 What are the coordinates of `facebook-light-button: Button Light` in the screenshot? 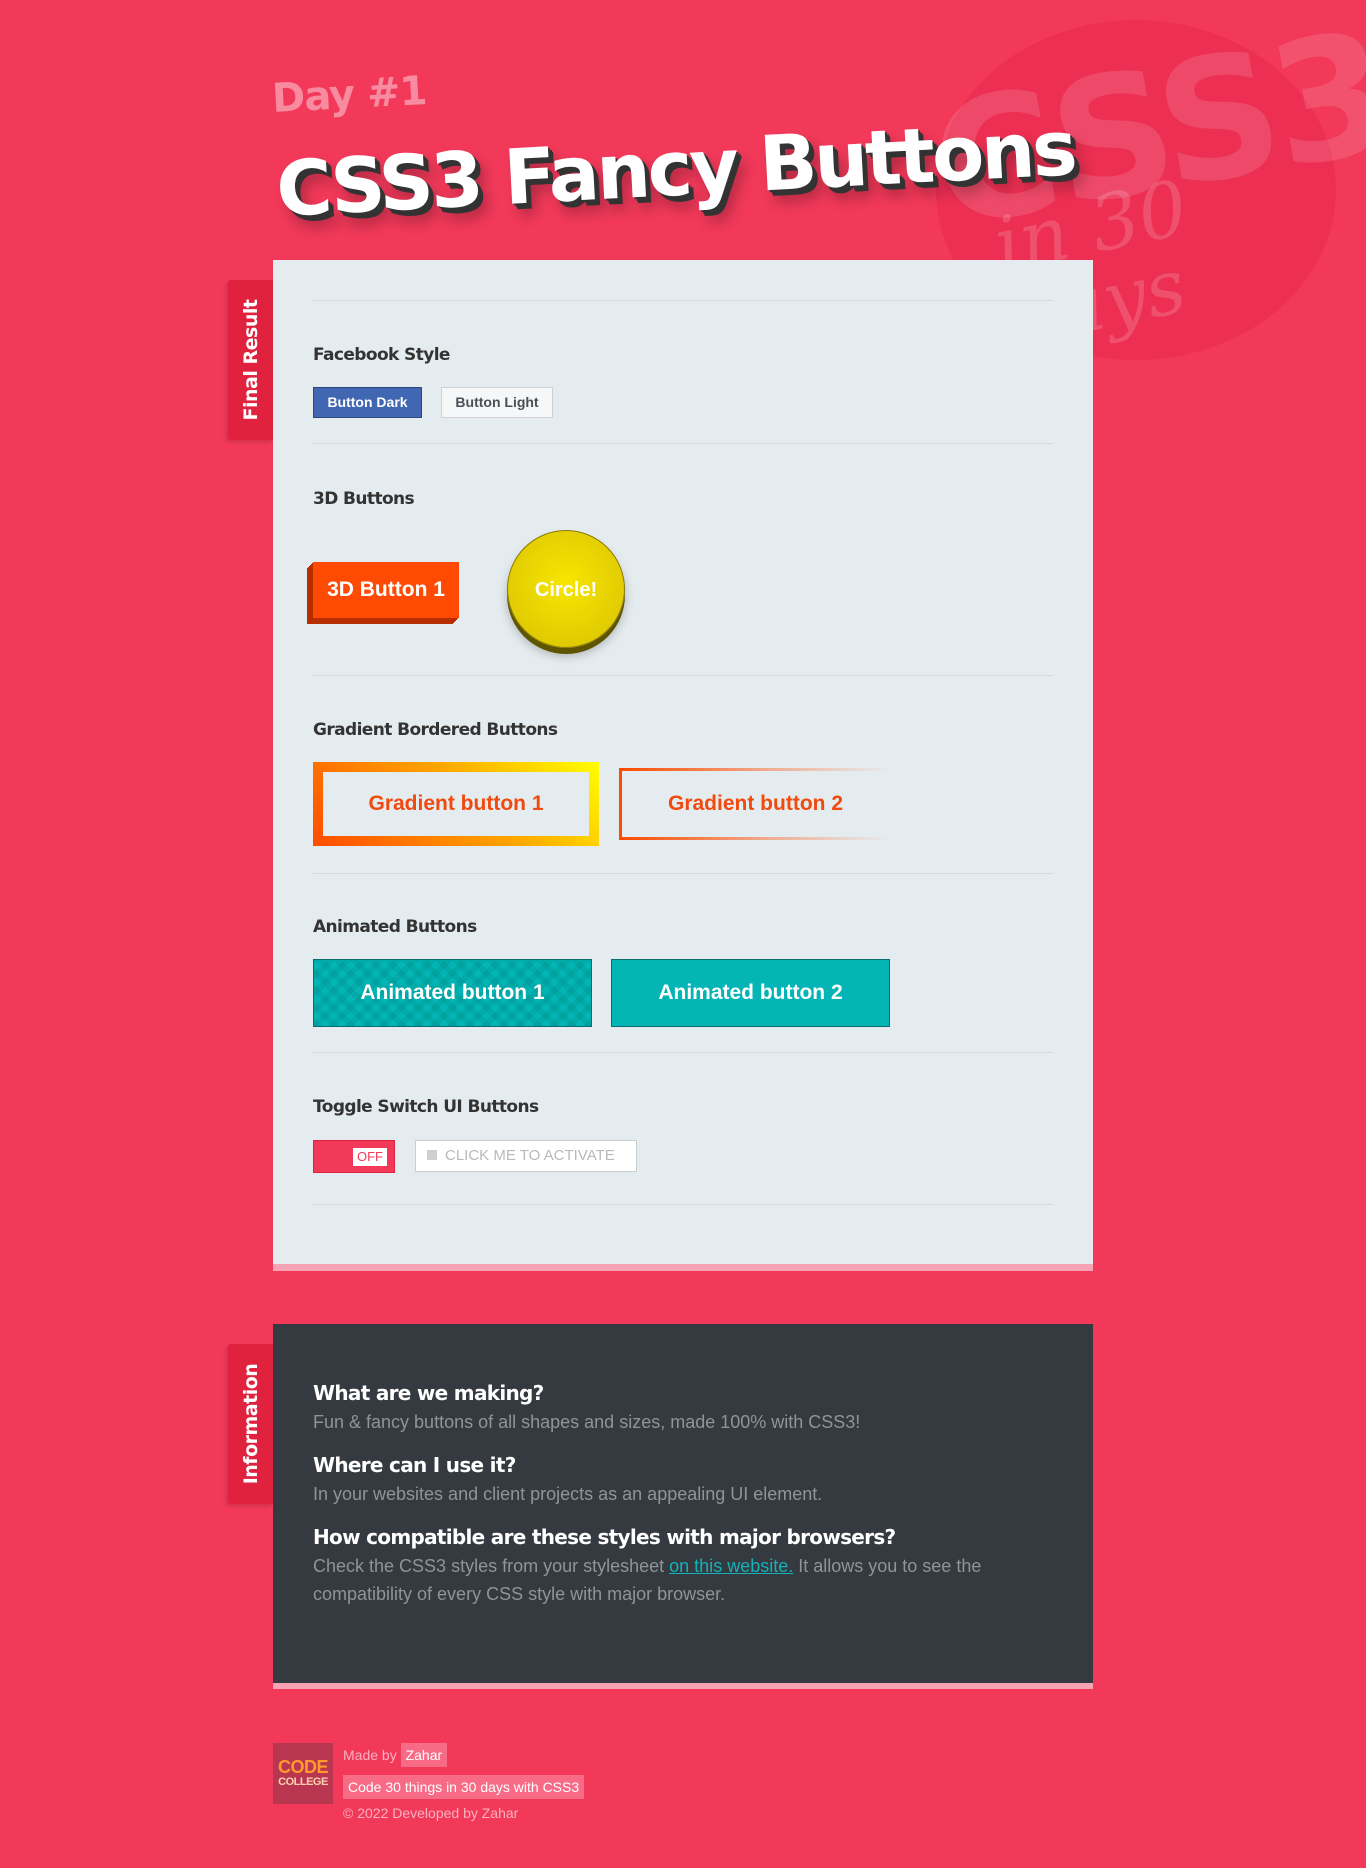 It's located at (497, 402).